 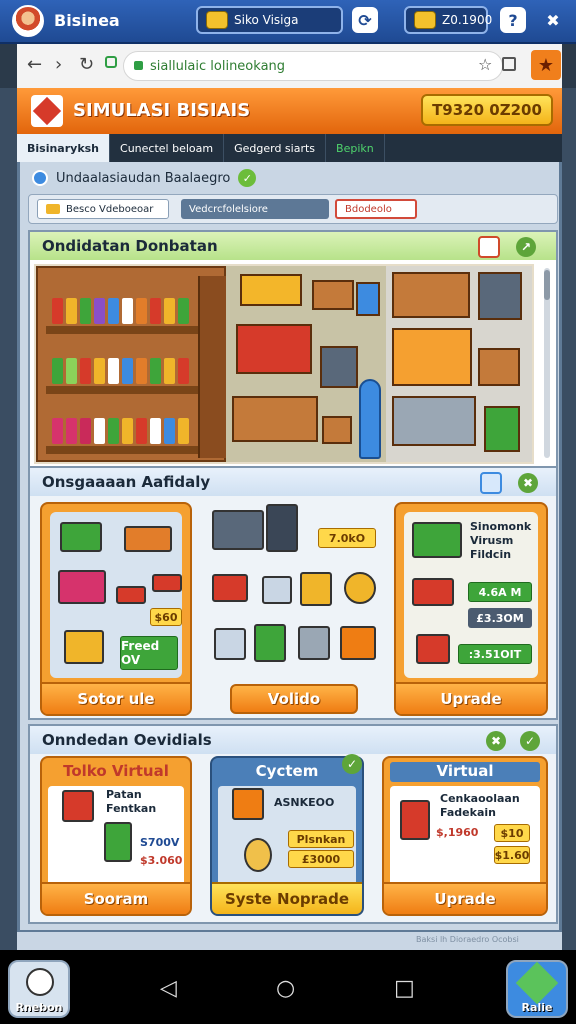 What do you see at coordinates (274, 349) in the screenshot?
I see `freezer-unit` at bounding box center [274, 349].